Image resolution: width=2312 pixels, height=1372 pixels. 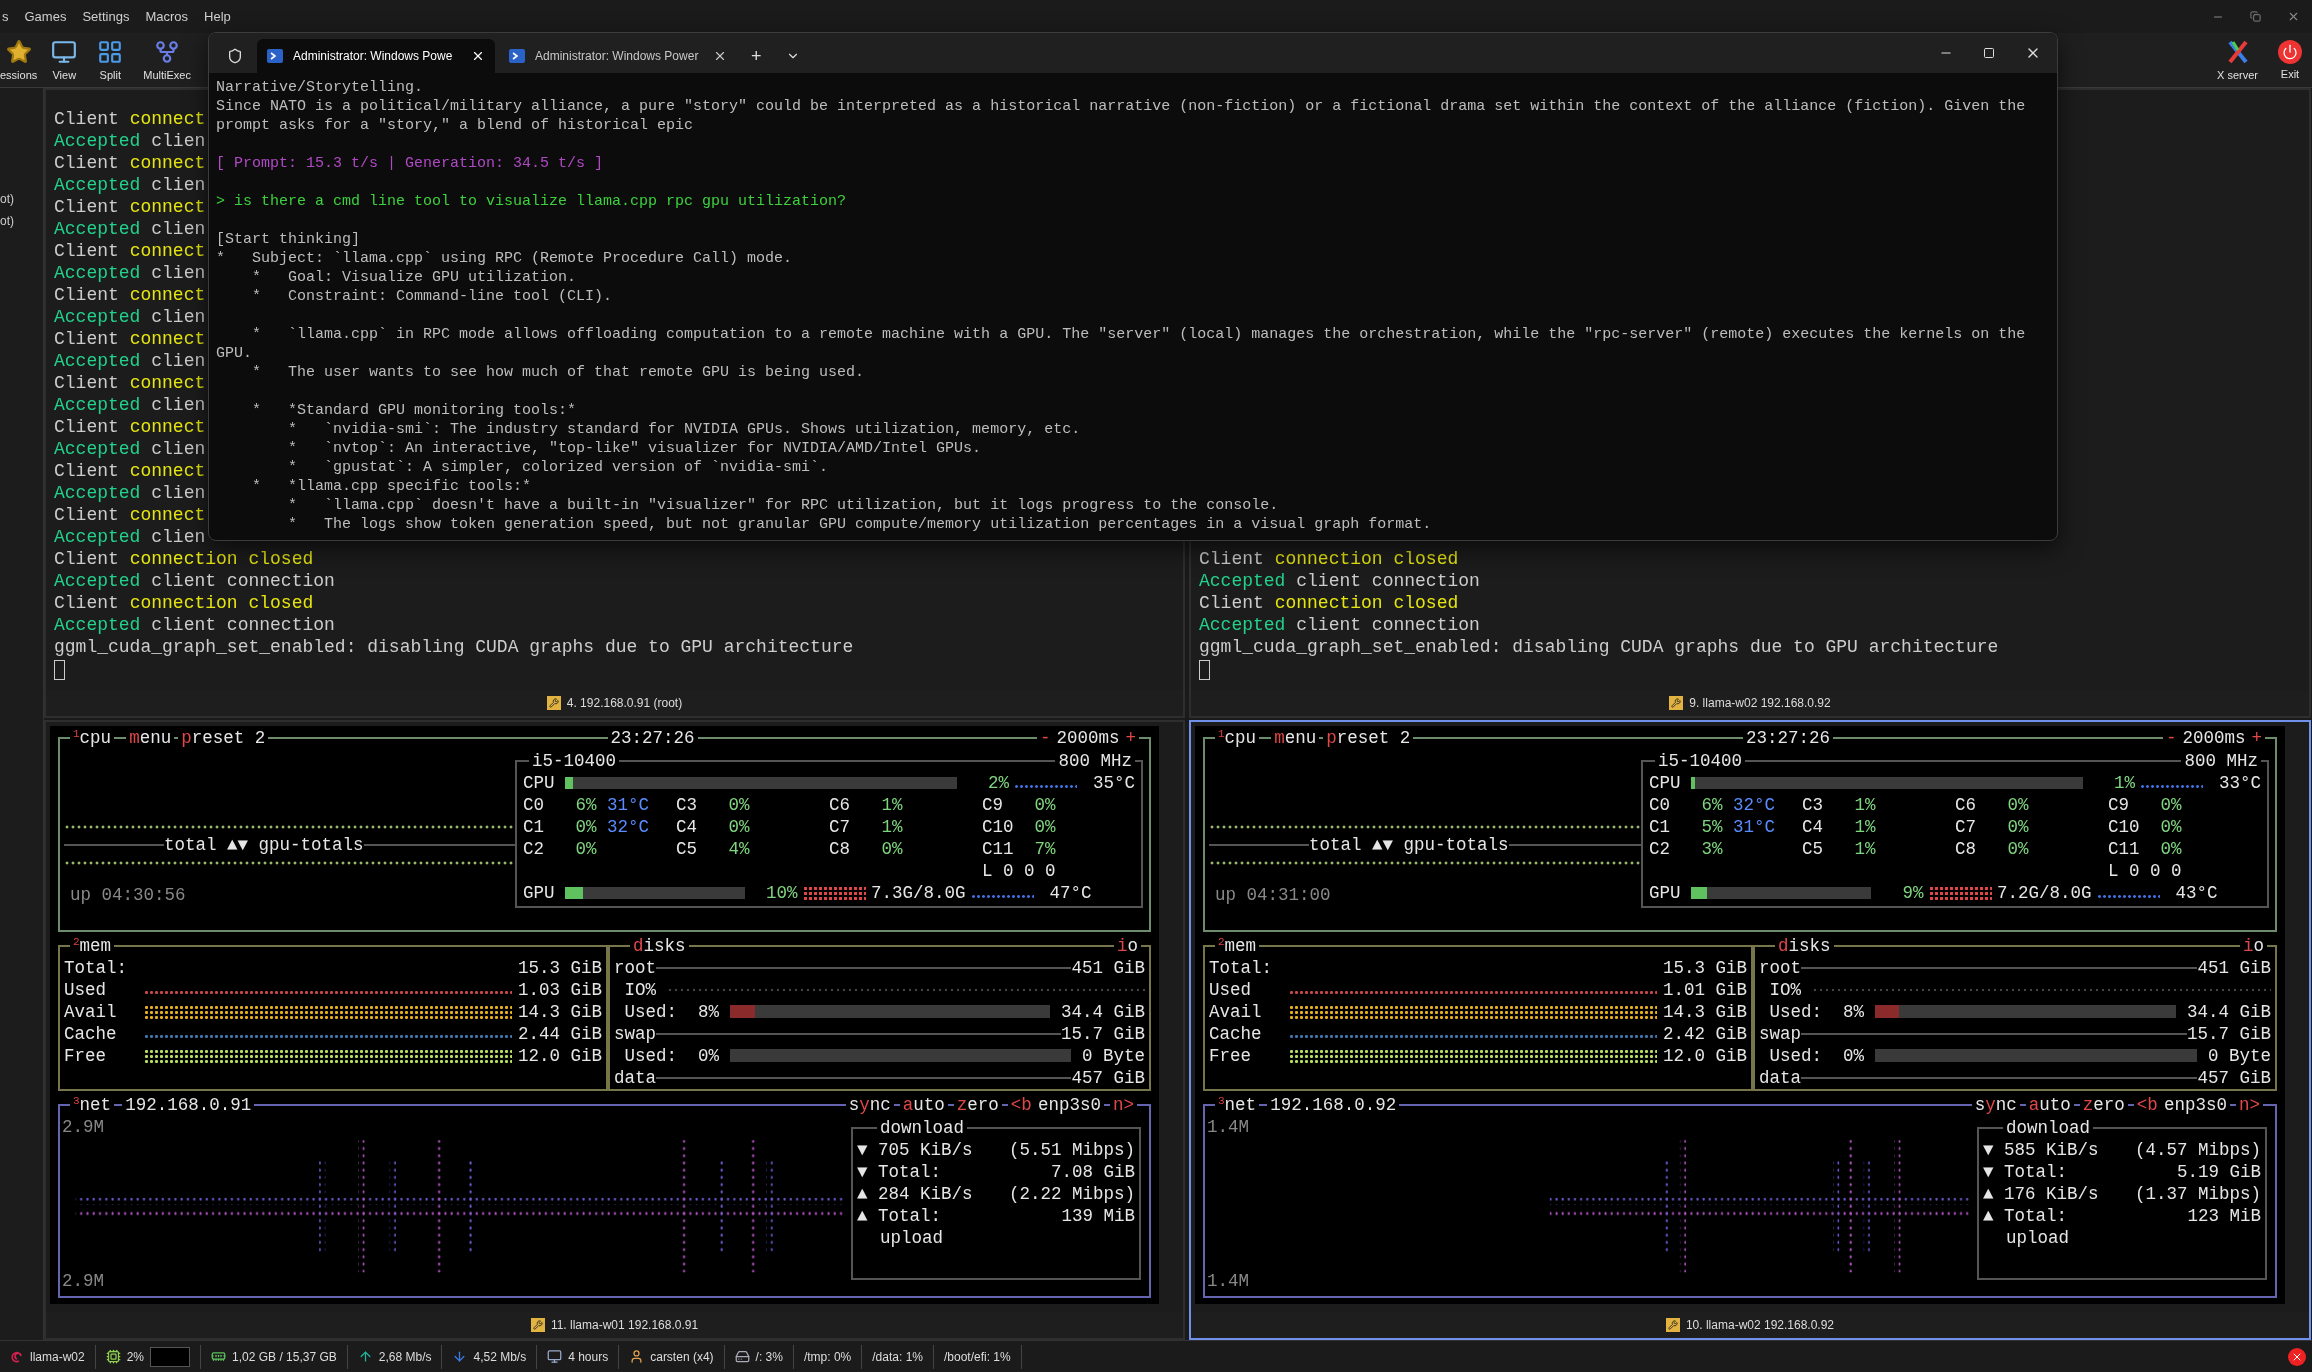 I want to click on new-tab-button: +, so click(x=756, y=56).